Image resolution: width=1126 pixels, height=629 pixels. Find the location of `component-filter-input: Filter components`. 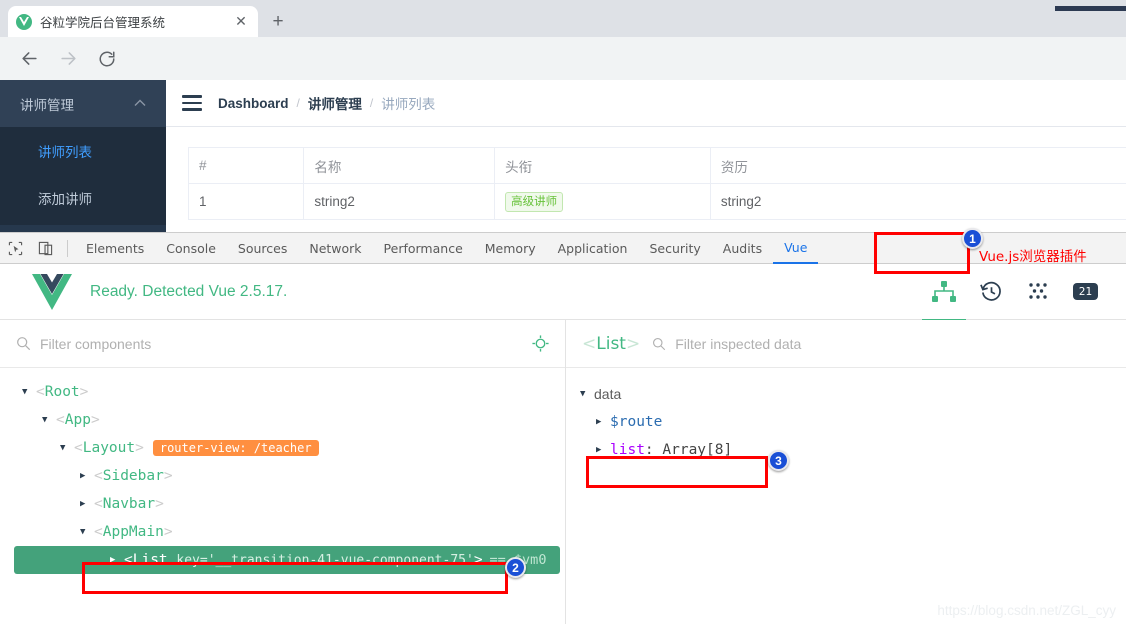

component-filter-input: Filter components is located at coordinates (95, 344).